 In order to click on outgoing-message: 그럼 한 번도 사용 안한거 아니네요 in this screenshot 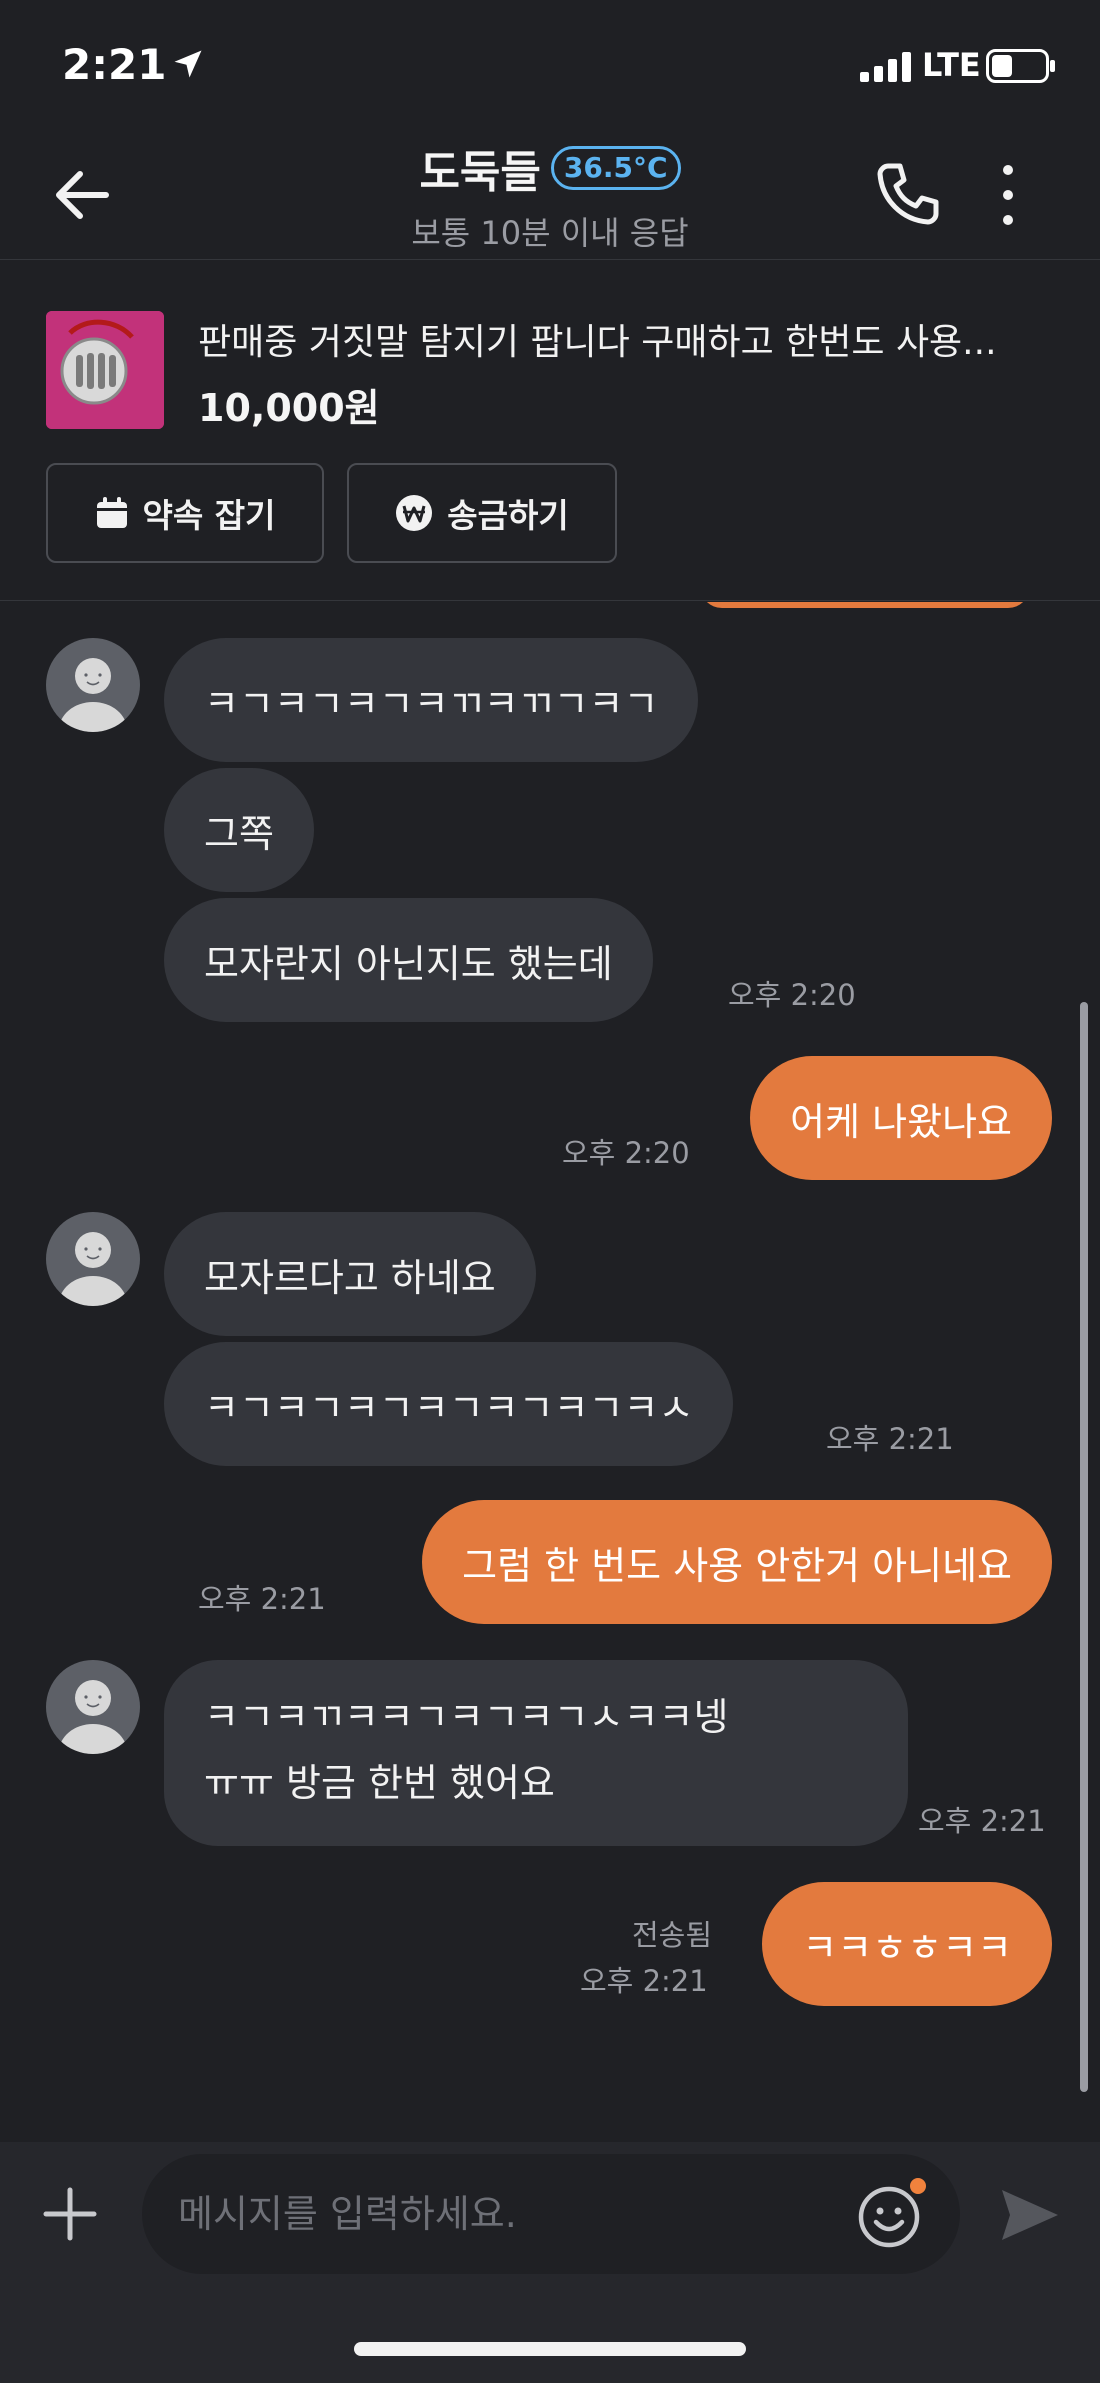, I will do `click(737, 1562)`.